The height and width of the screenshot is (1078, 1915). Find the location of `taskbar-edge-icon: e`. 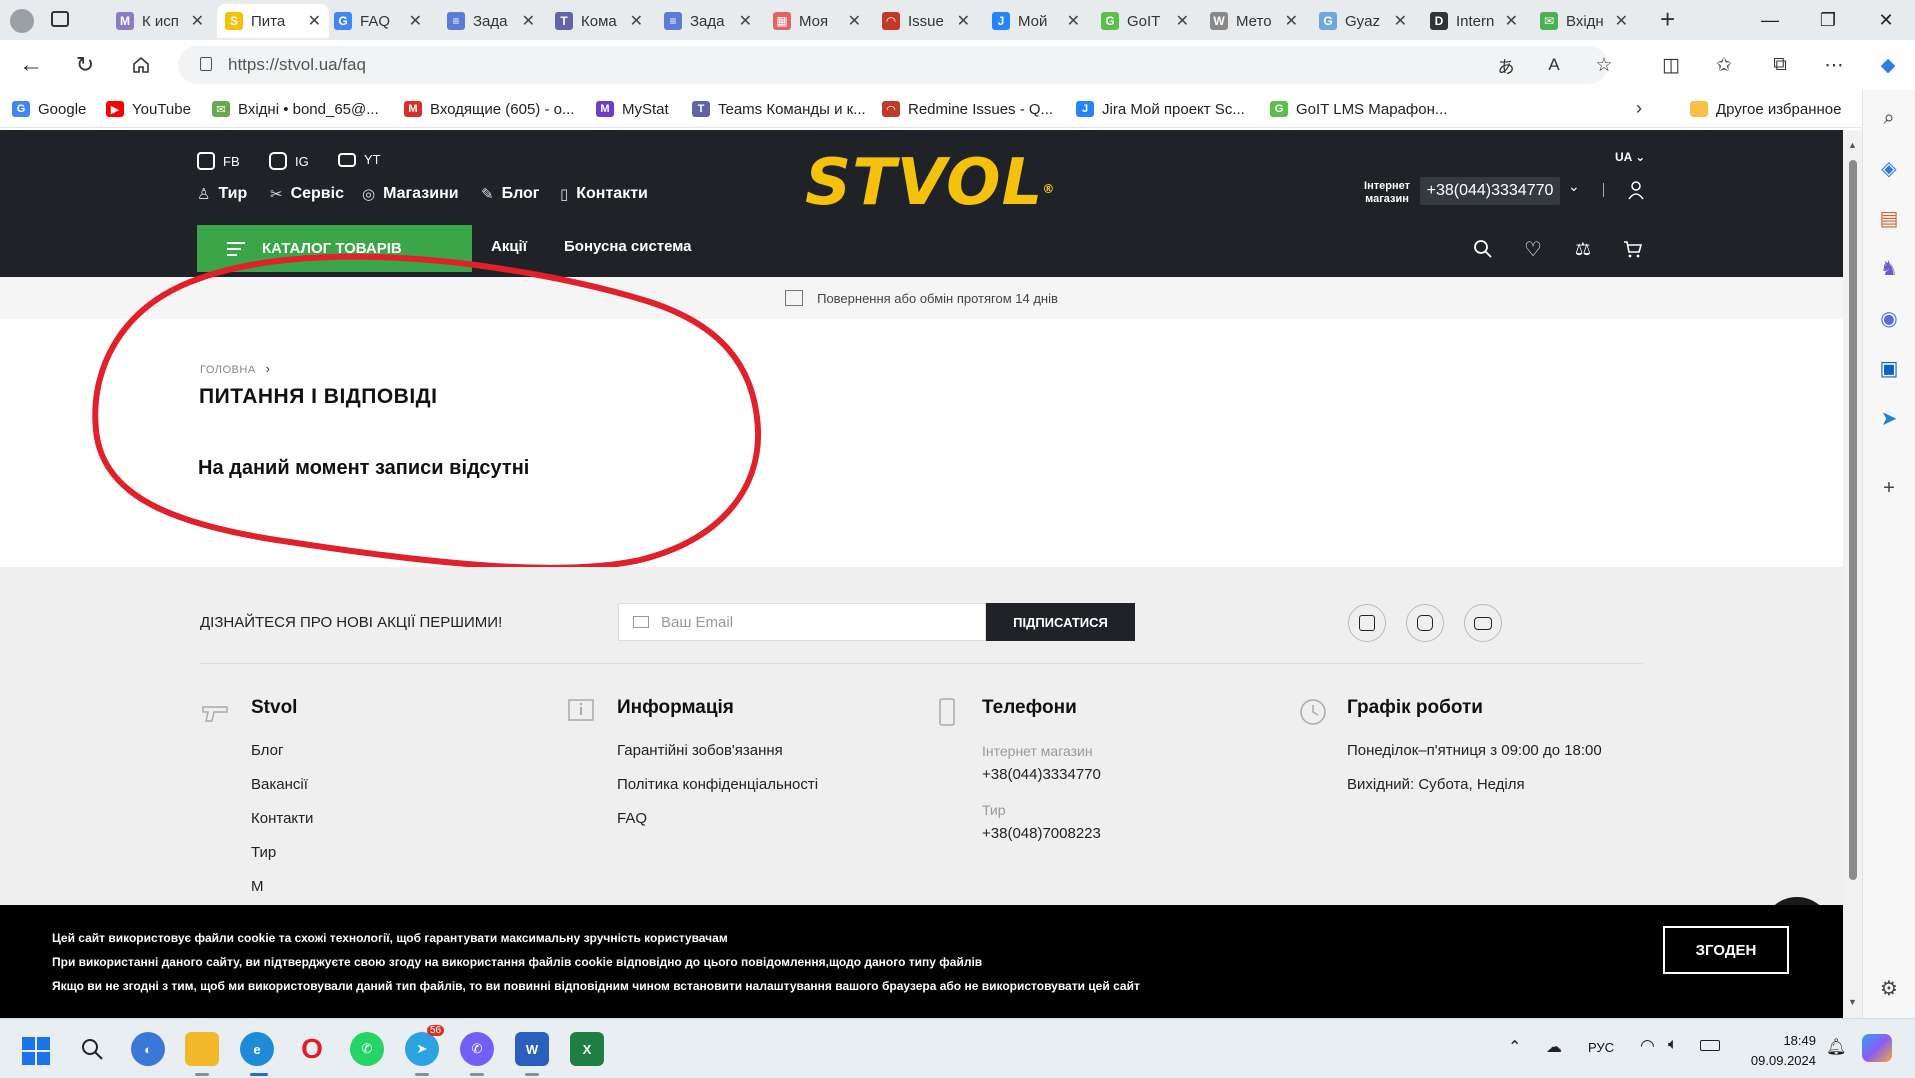

taskbar-edge-icon: e is located at coordinates (257, 1049).